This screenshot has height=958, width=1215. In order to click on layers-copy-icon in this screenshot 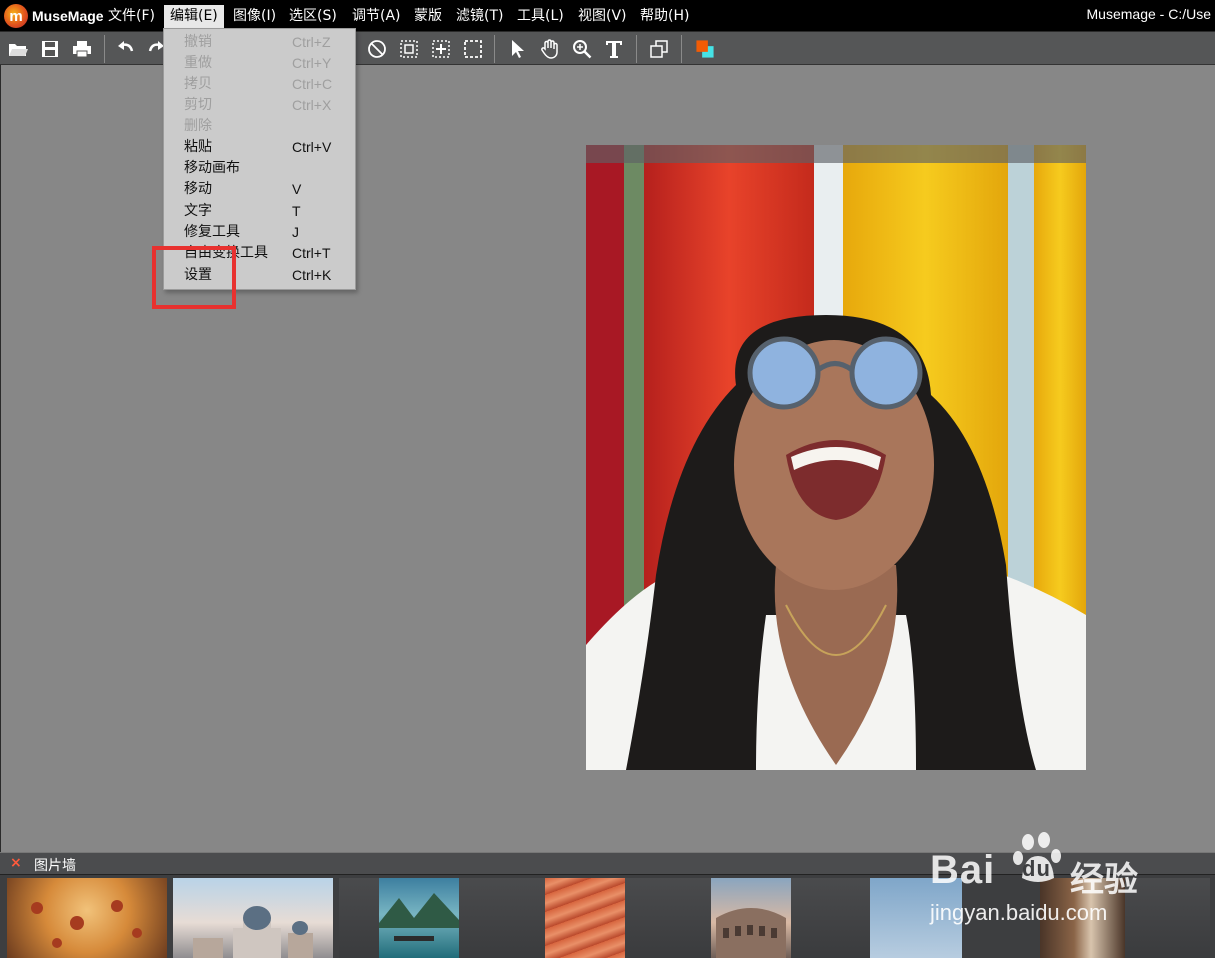, I will do `click(659, 49)`.